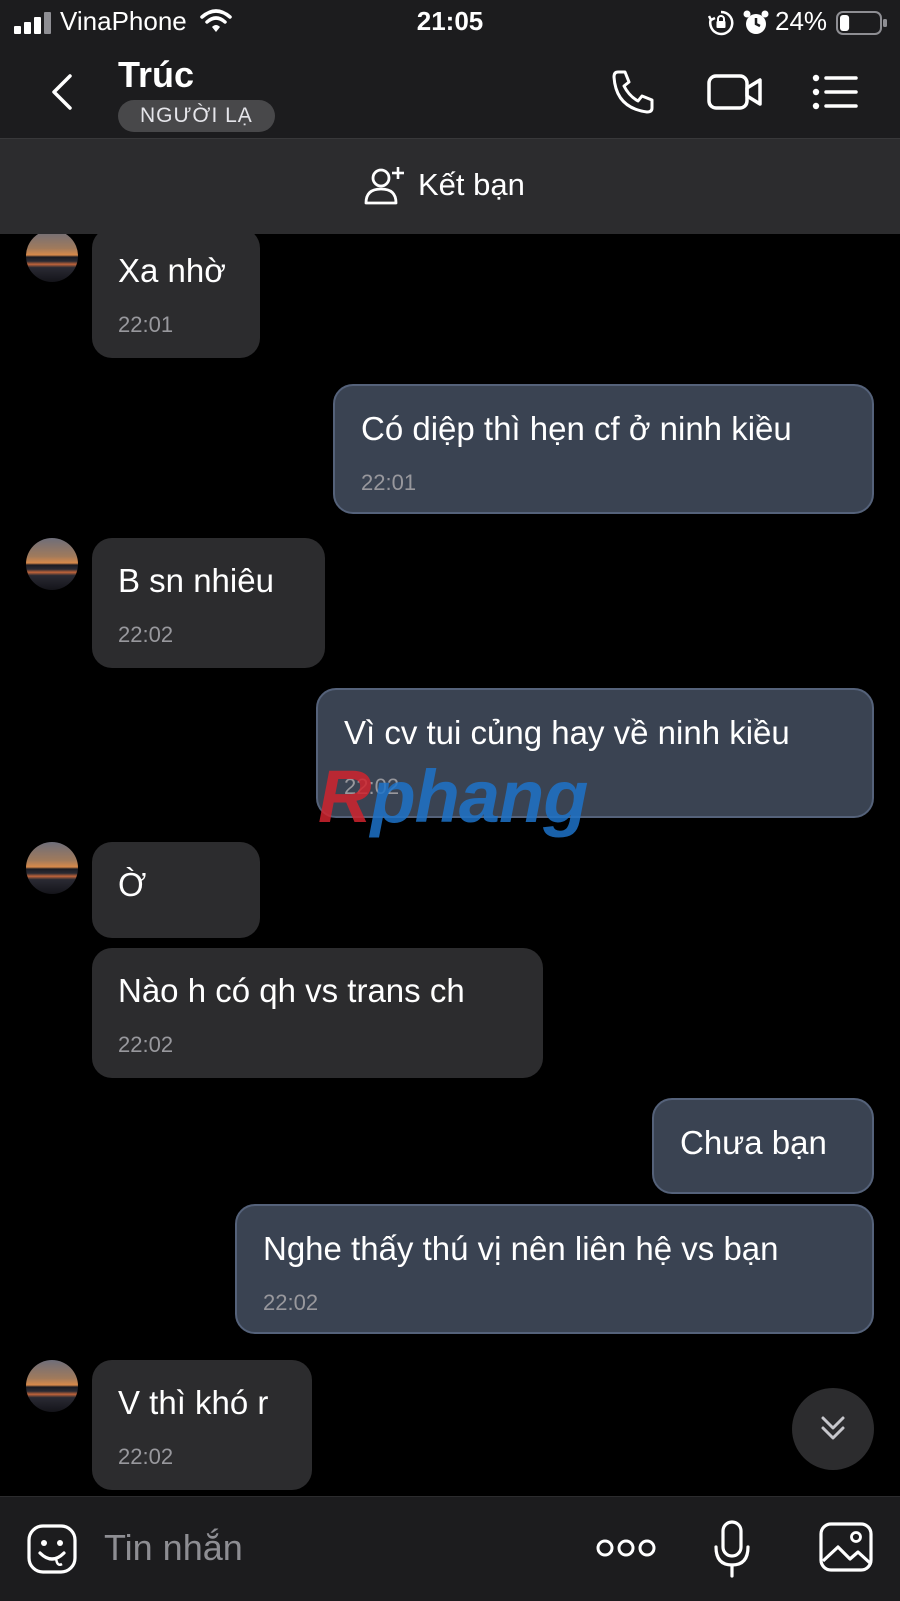  Describe the element at coordinates (52, 1549) in the screenshot. I see `emoji-icon` at that location.